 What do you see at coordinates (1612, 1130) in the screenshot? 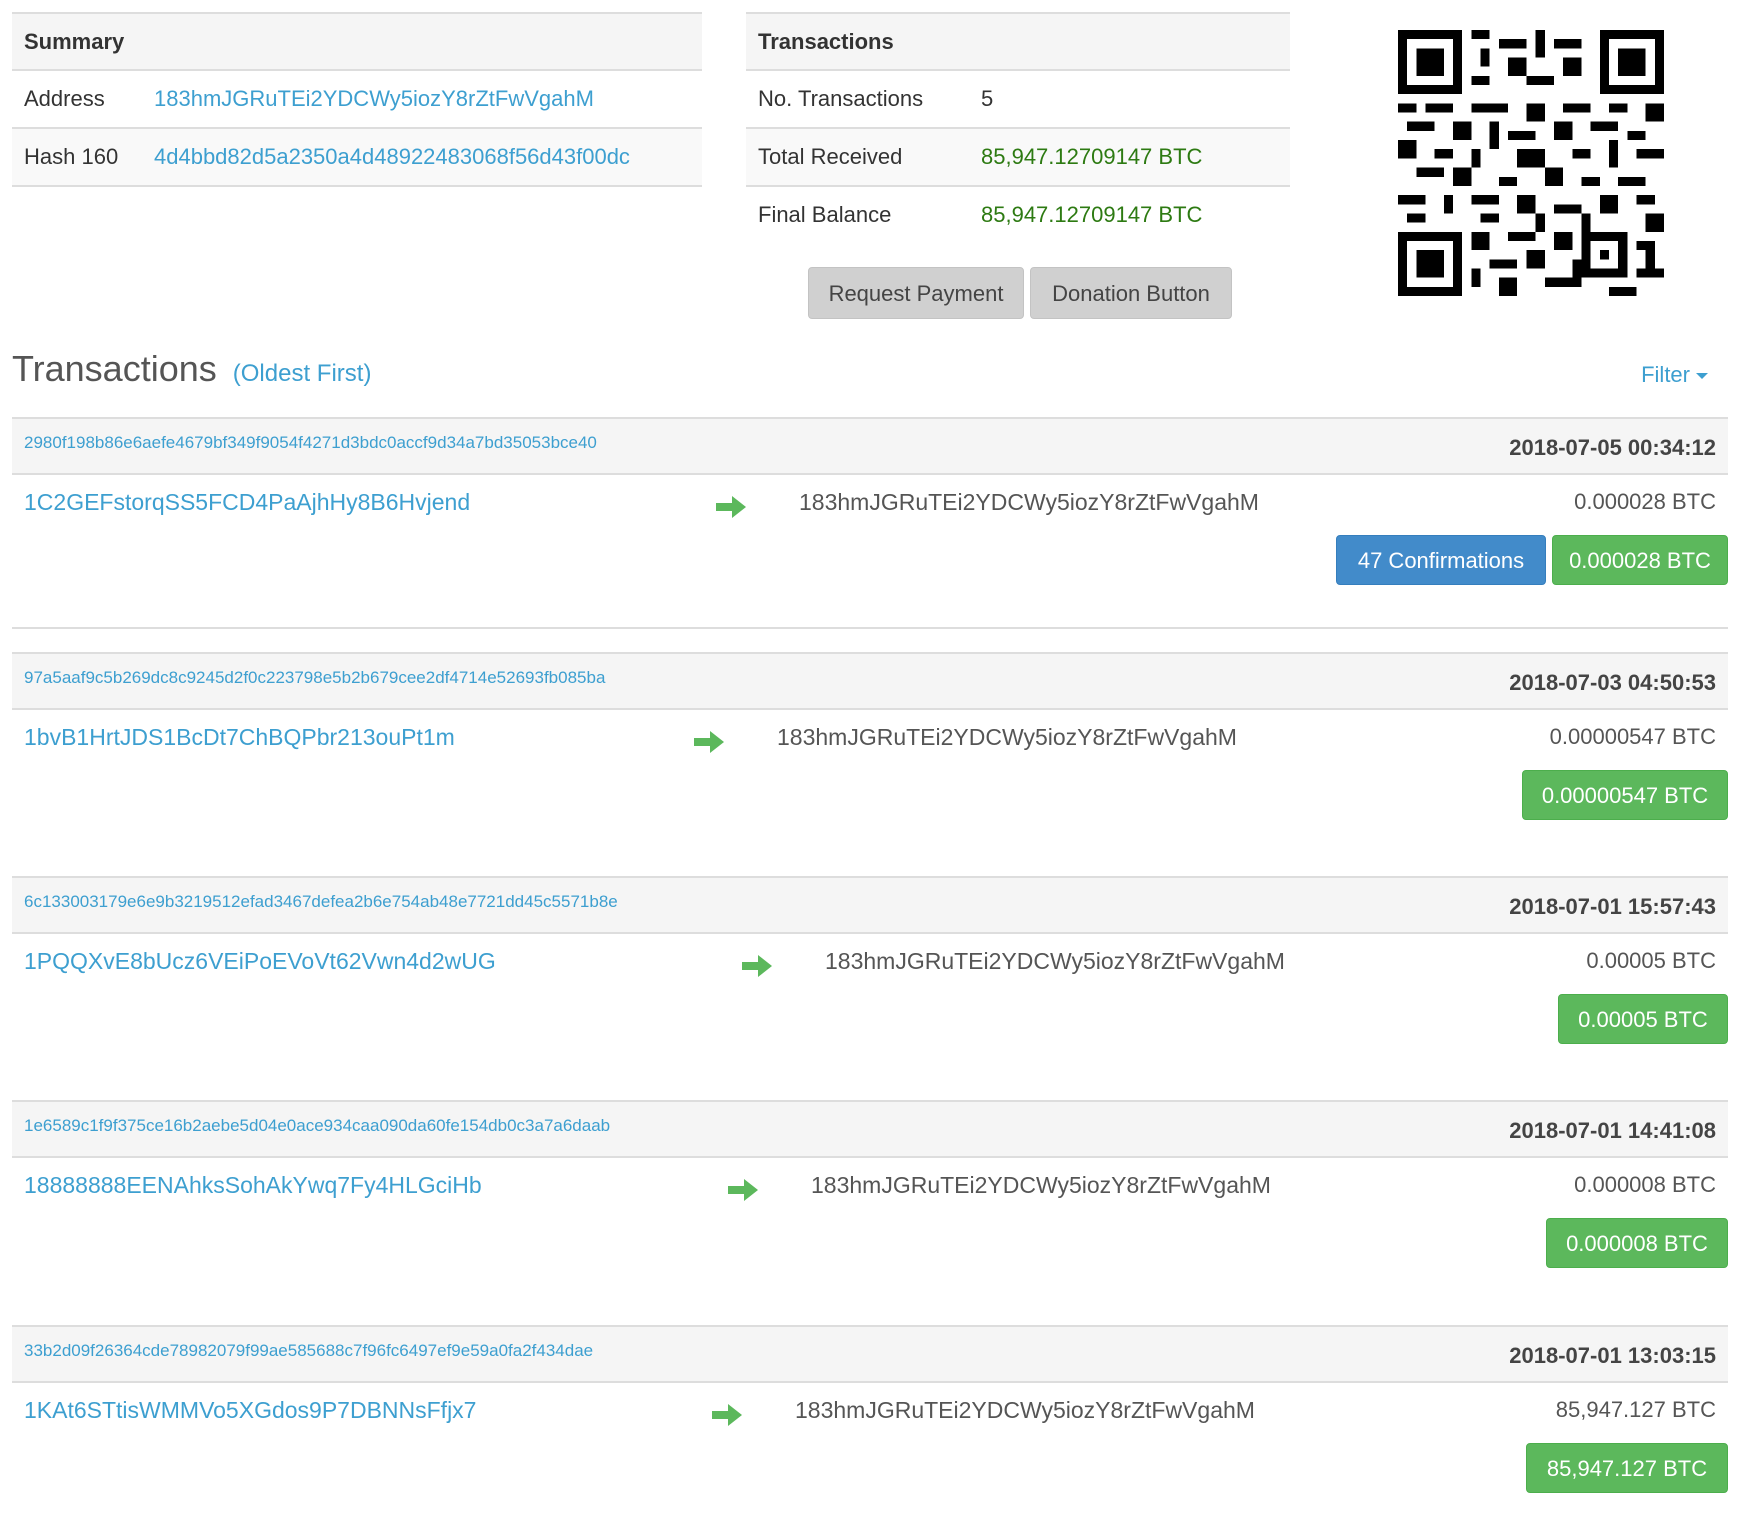
I see `tx-date: 2018-07-01 14:41:08` at bounding box center [1612, 1130].